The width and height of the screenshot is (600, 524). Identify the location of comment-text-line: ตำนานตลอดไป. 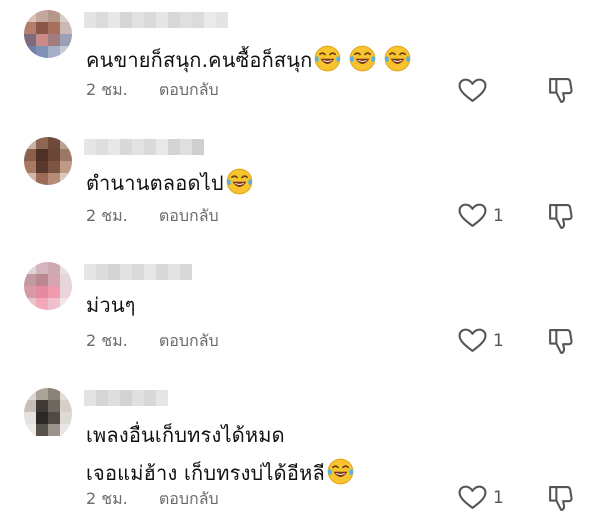
(155, 183).